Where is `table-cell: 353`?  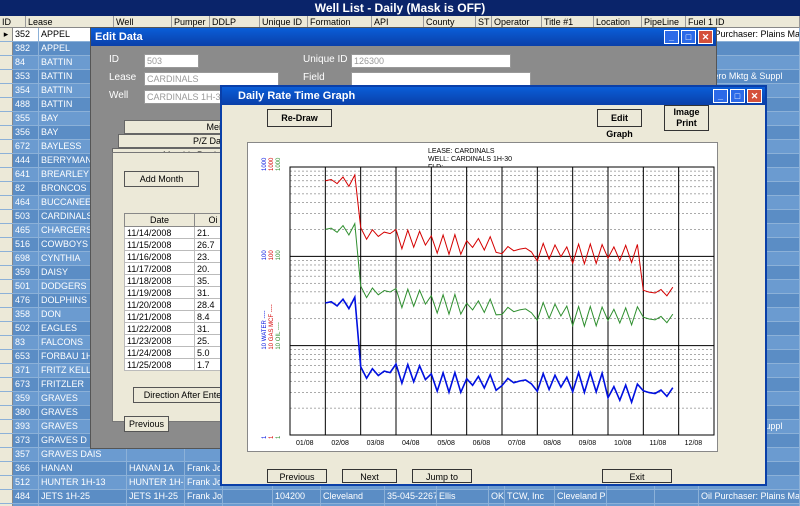
table-cell: 353 is located at coordinates (26, 76).